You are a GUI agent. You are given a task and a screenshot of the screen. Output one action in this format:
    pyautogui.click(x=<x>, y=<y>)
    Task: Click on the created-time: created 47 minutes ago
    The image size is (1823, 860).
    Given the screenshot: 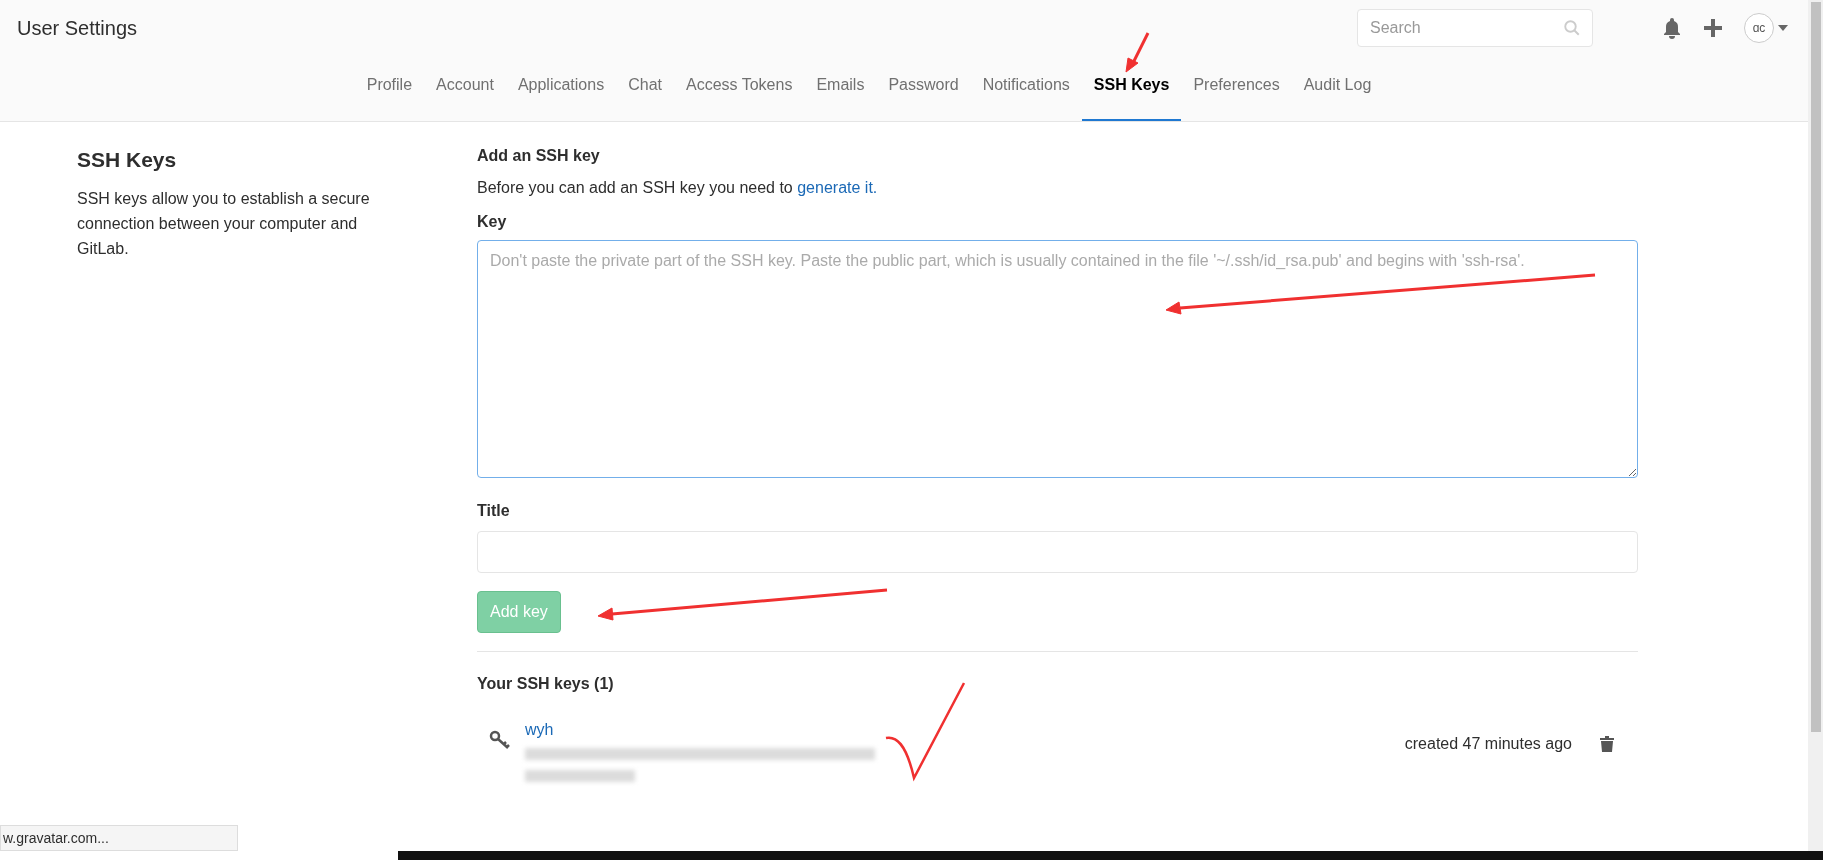 What is the action you would take?
    pyautogui.click(x=1488, y=744)
    